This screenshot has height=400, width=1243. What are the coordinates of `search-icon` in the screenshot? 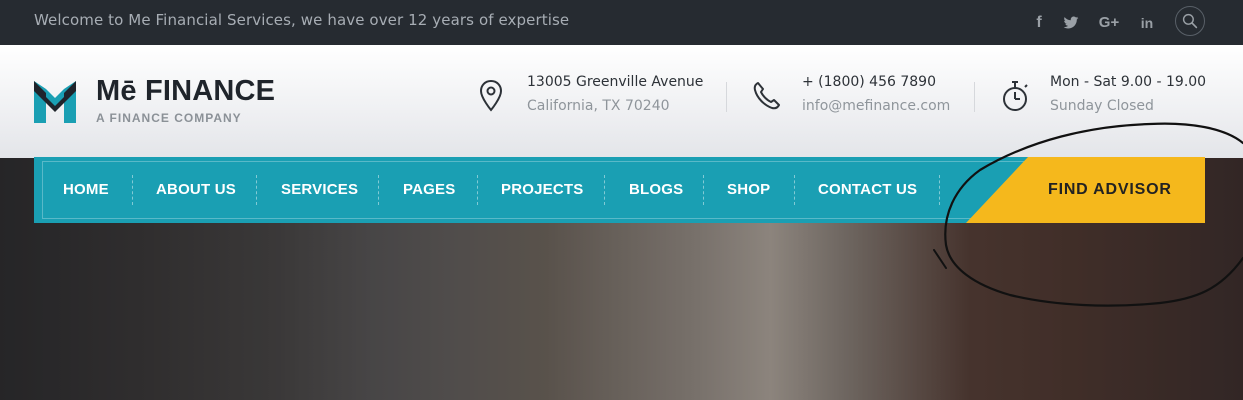 It's located at (1190, 21).